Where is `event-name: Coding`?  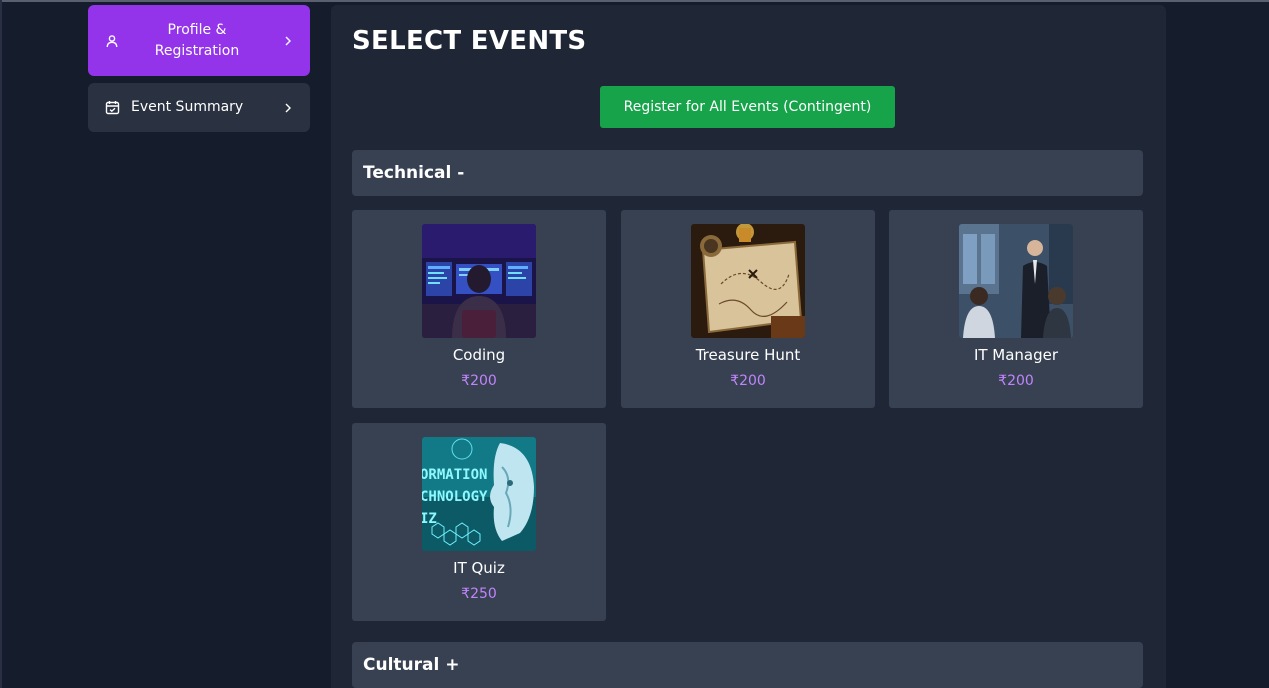 event-name: Coding is located at coordinates (479, 355).